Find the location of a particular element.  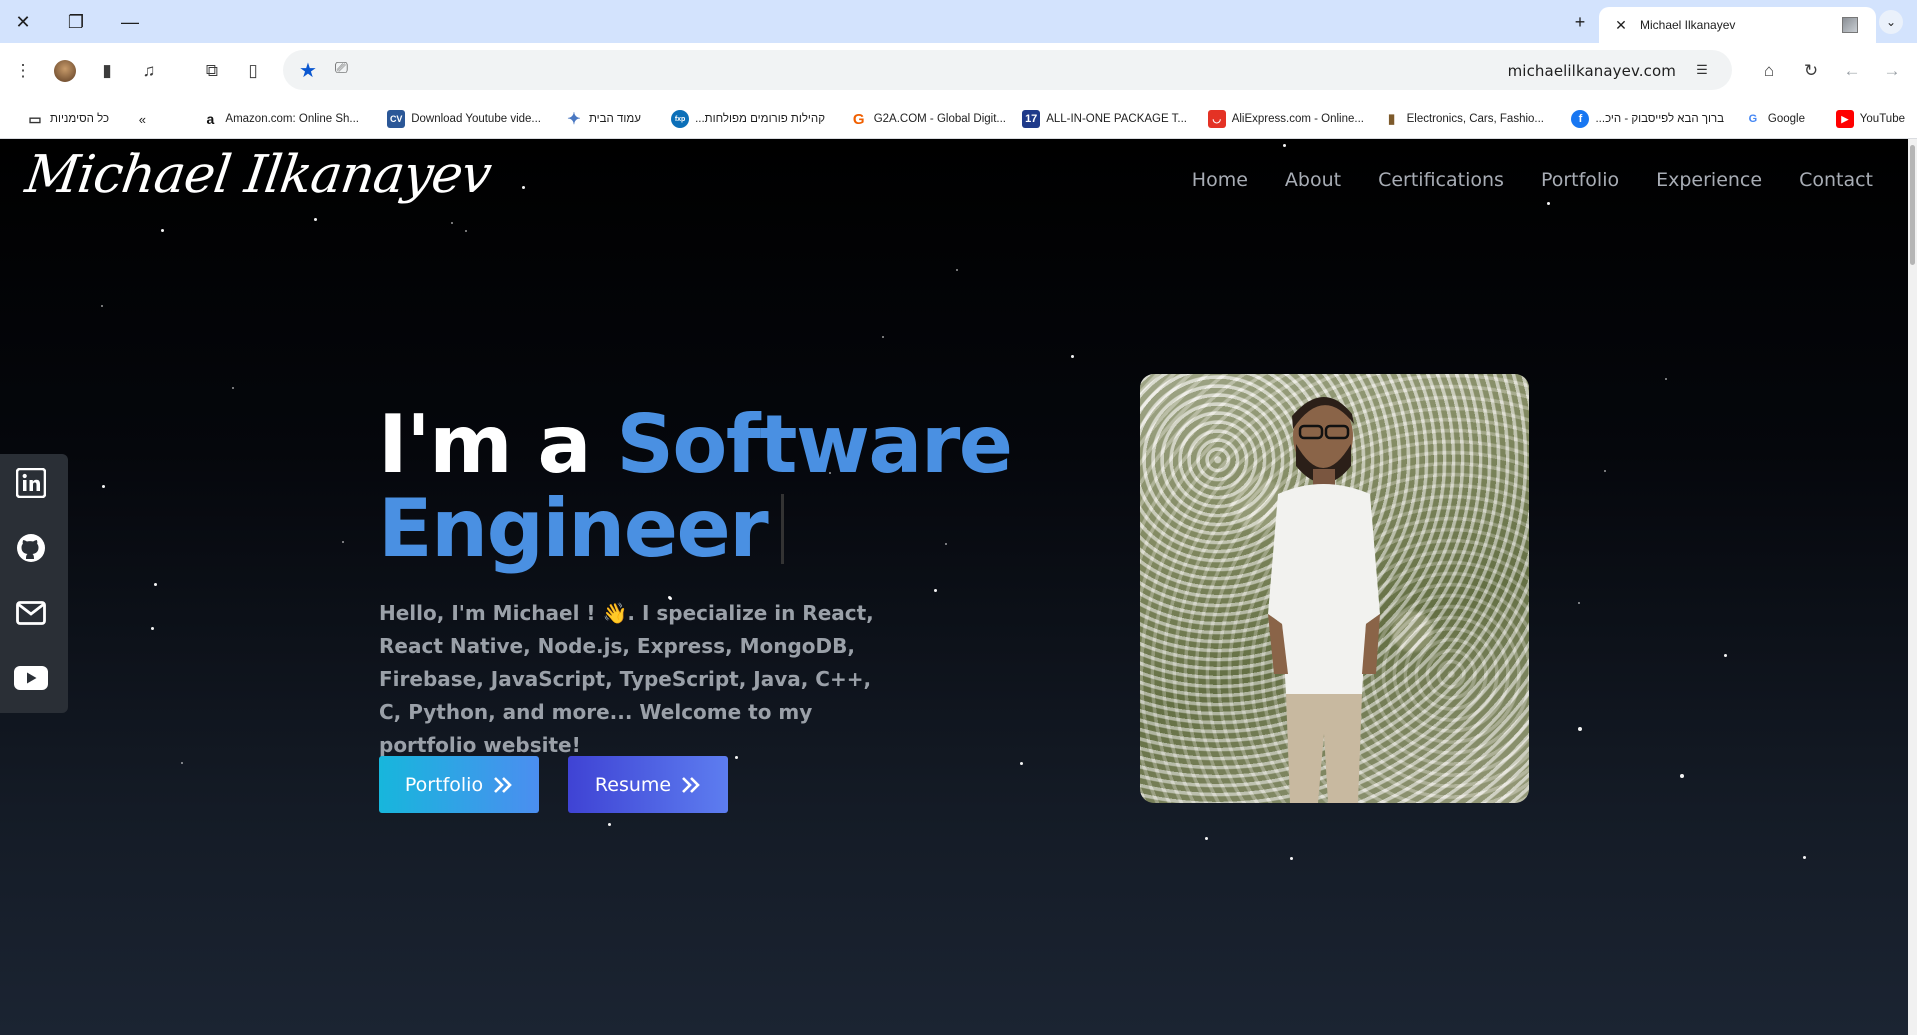

bookmark-label: YouTube is located at coordinates (1882, 119).